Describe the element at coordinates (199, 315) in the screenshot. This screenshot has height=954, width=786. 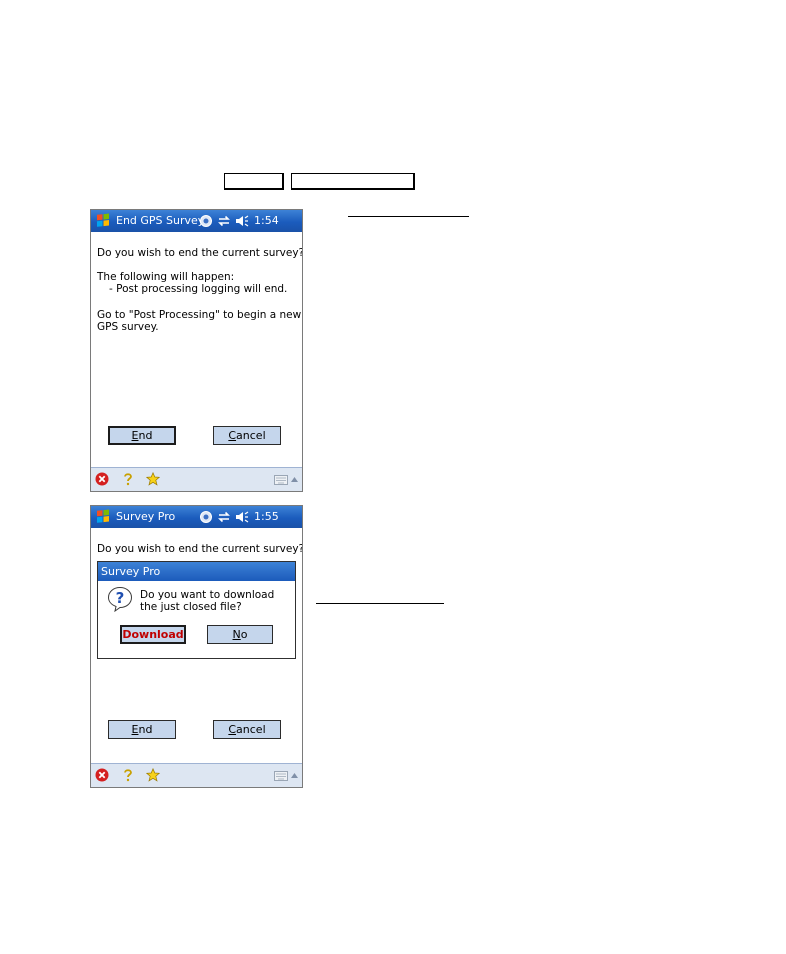
I see `instruction-line-1: Go to "Post Processing" to begin a new` at that location.